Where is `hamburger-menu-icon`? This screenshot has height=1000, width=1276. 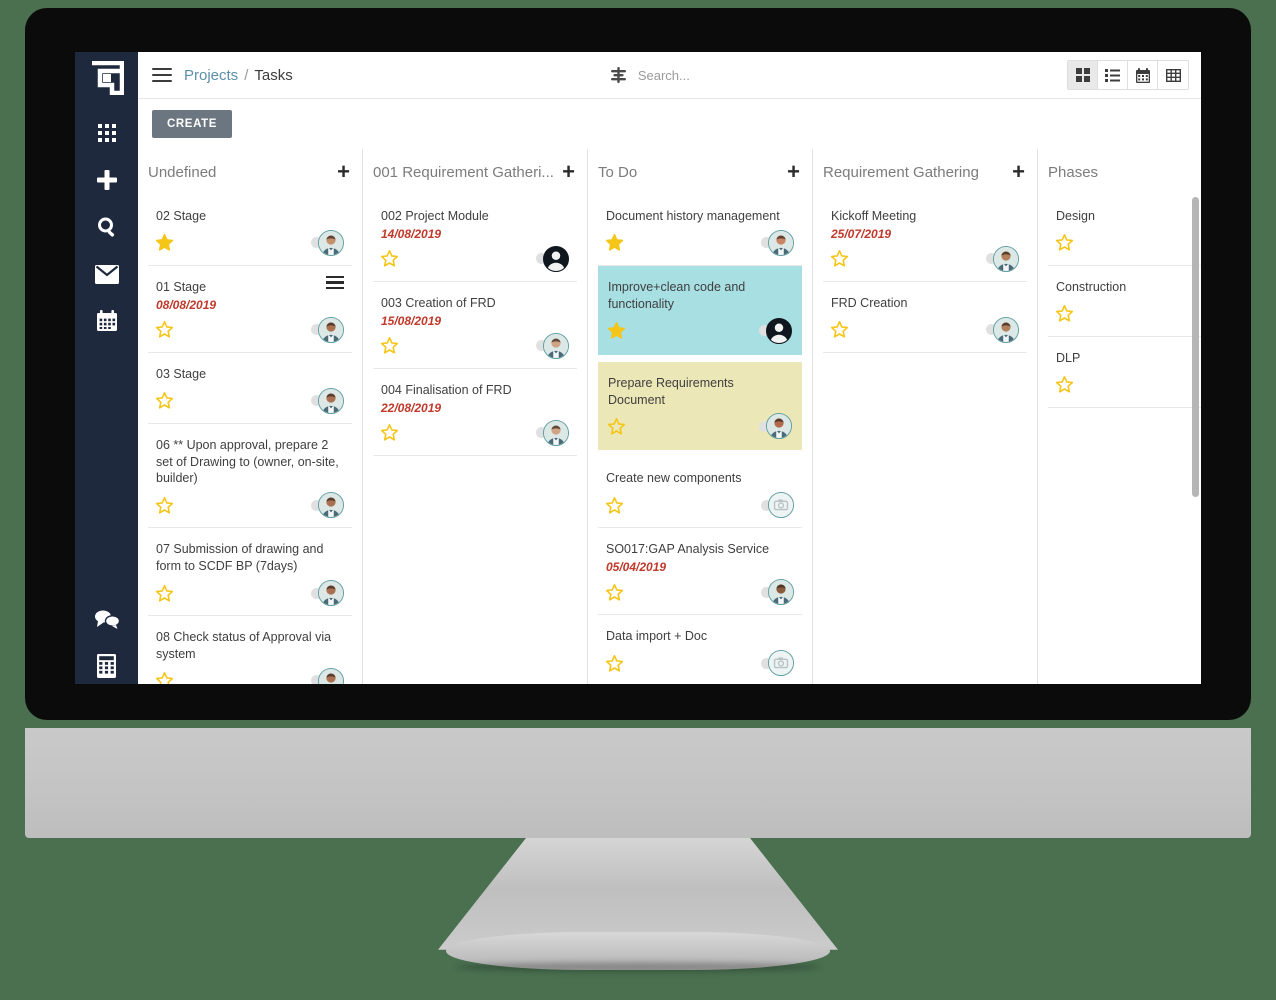 hamburger-menu-icon is located at coordinates (162, 75).